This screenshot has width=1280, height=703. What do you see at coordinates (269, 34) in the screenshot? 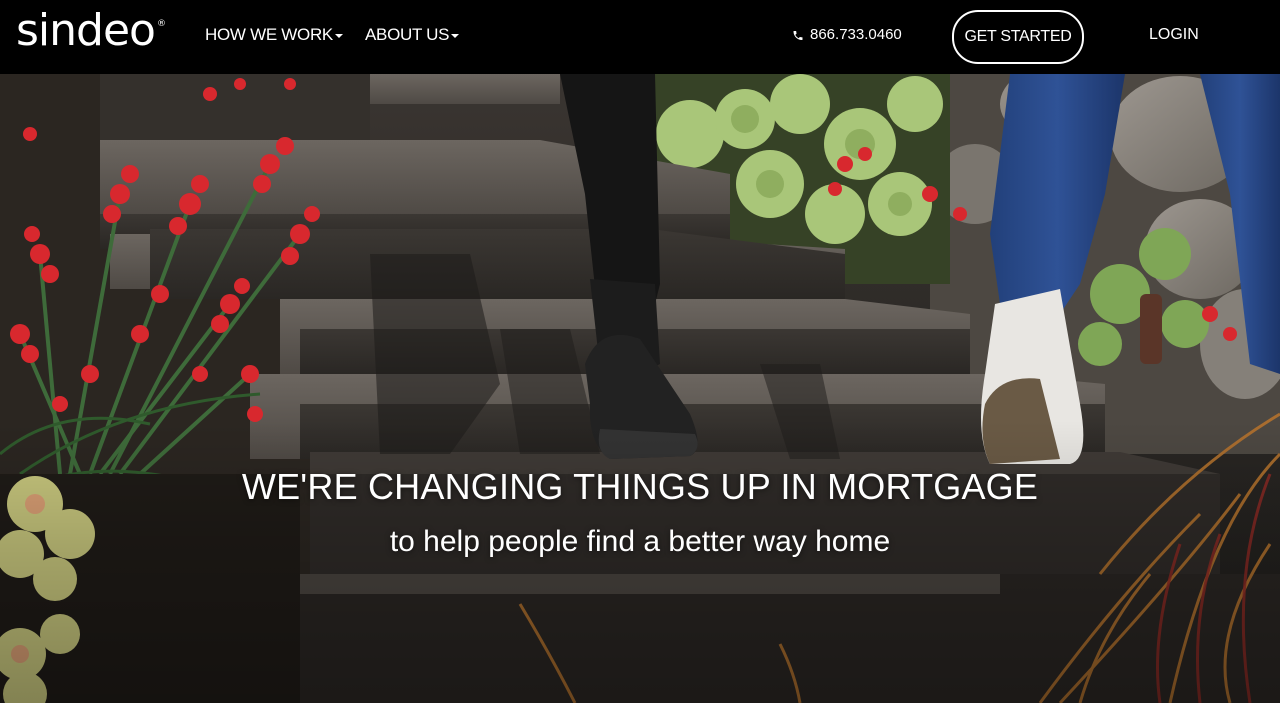
I see `nav-how-we-work-label: HOW WE WORK` at bounding box center [269, 34].